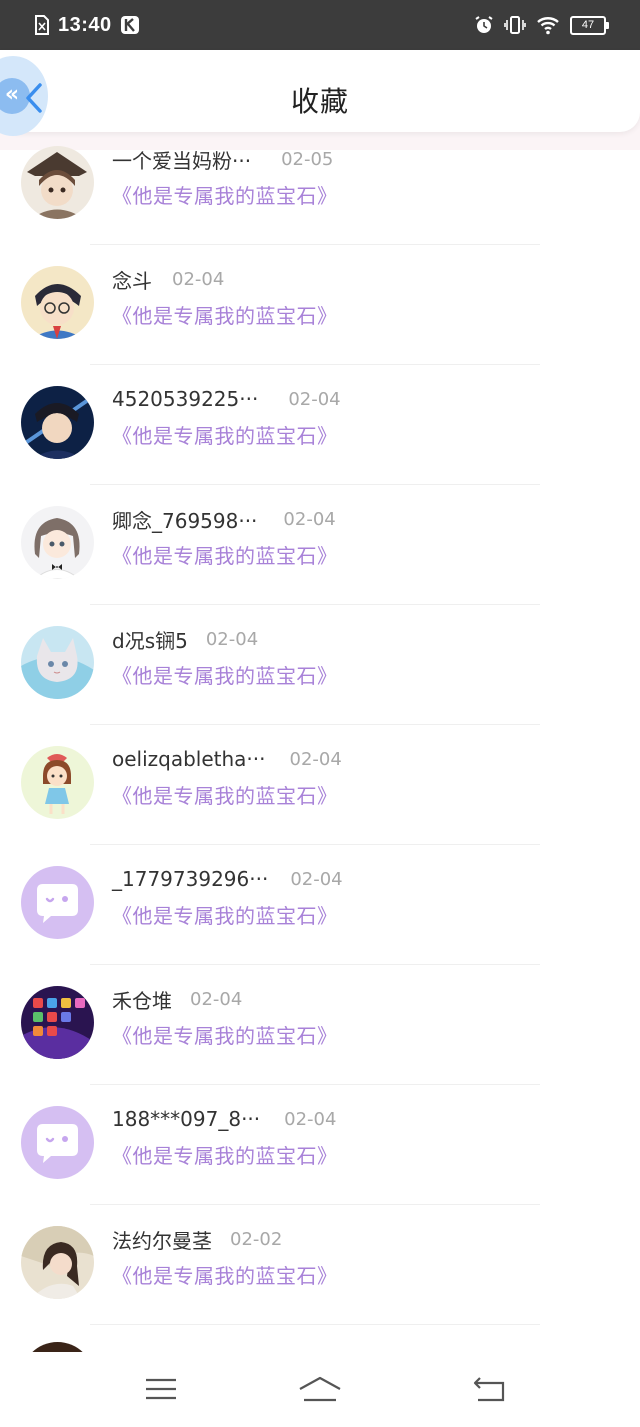 This screenshot has height=1427, width=640. I want to click on cartoon-girl-avatar-image, so click(57, 782).